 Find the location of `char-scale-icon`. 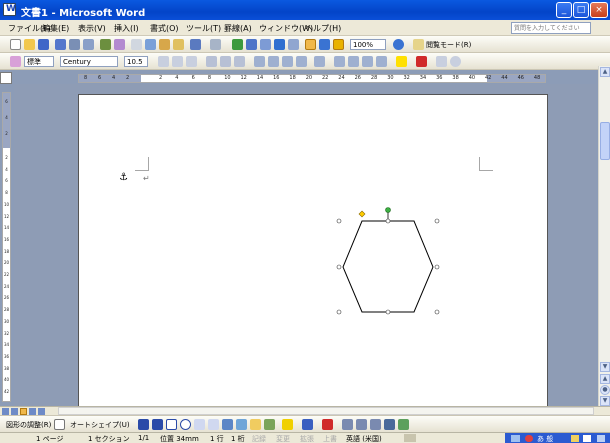

char-scale-icon is located at coordinates (239, 61).